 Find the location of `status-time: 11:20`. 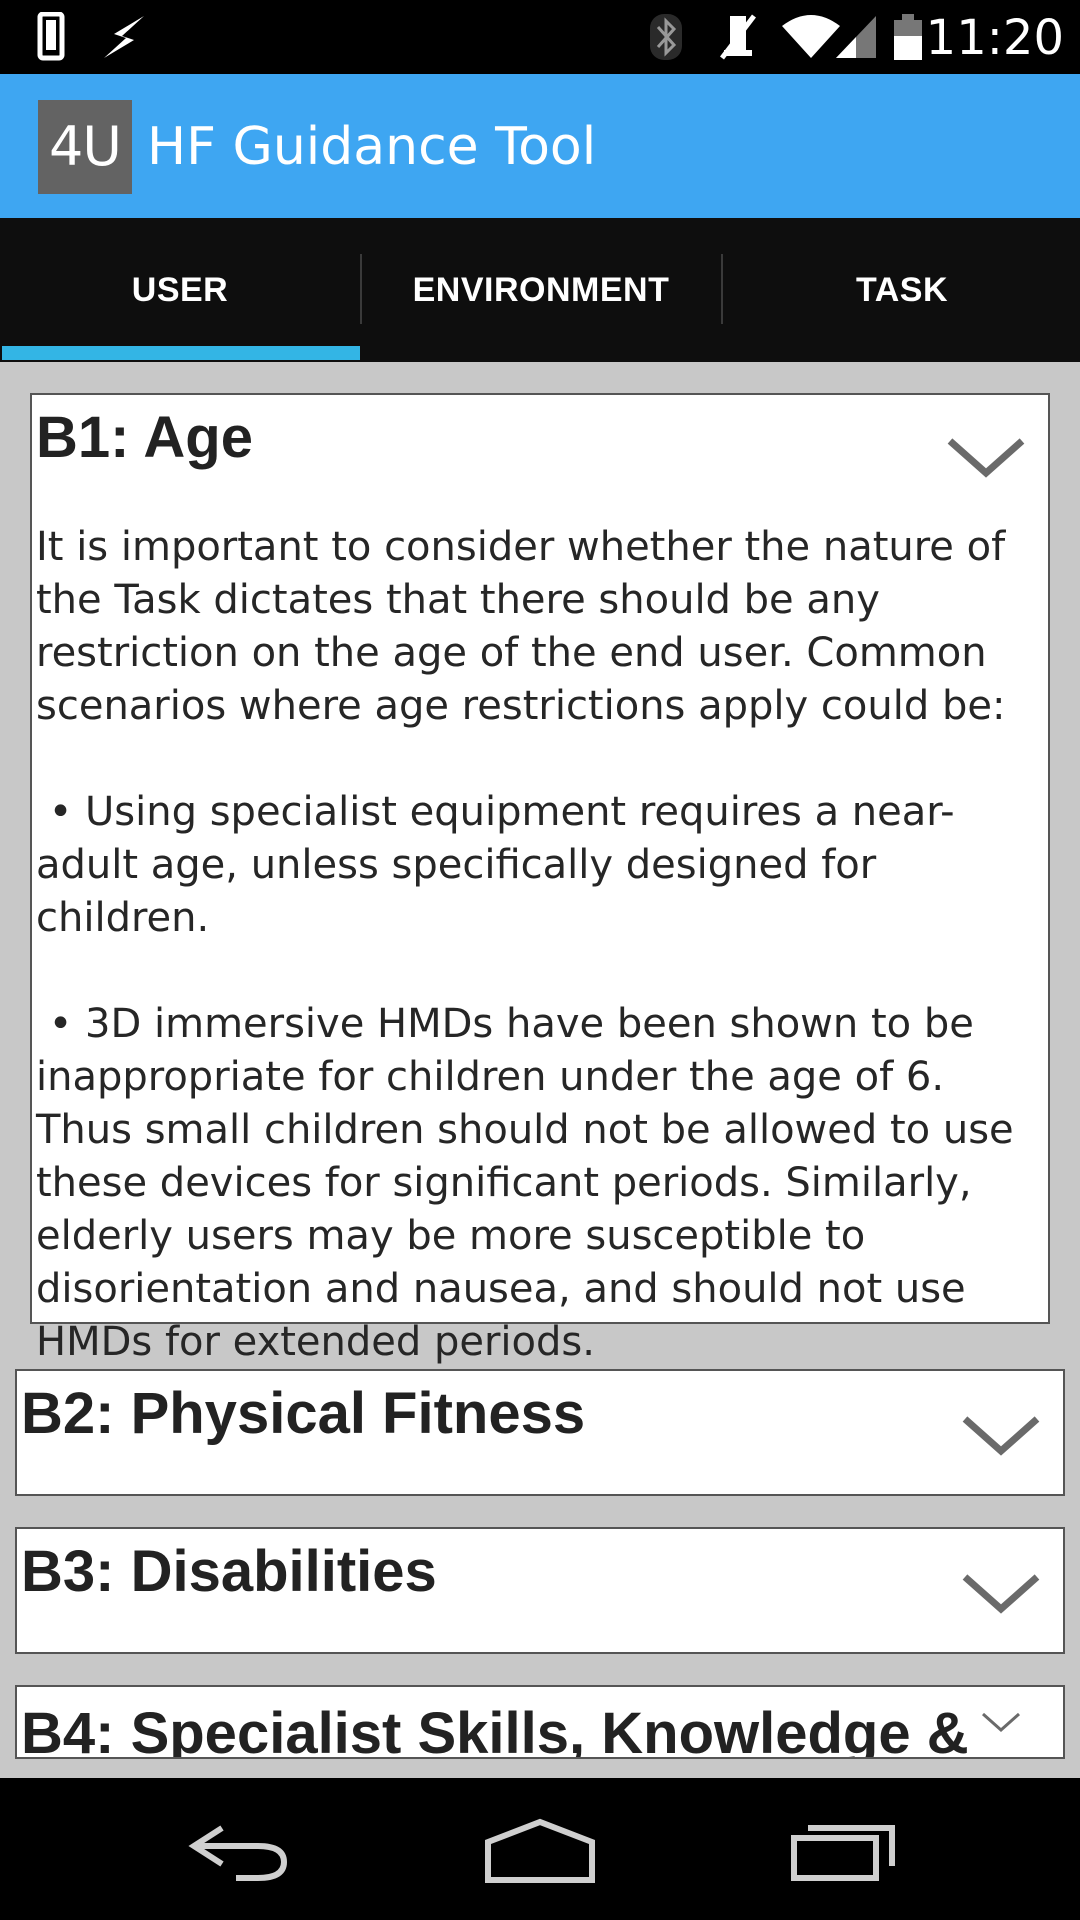

status-time: 11:20 is located at coordinates (994, 38).